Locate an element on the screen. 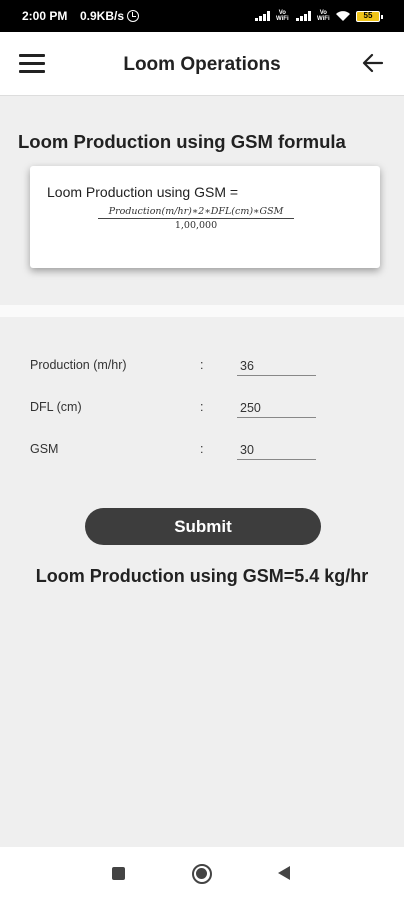  home-icon is located at coordinates (202, 874).